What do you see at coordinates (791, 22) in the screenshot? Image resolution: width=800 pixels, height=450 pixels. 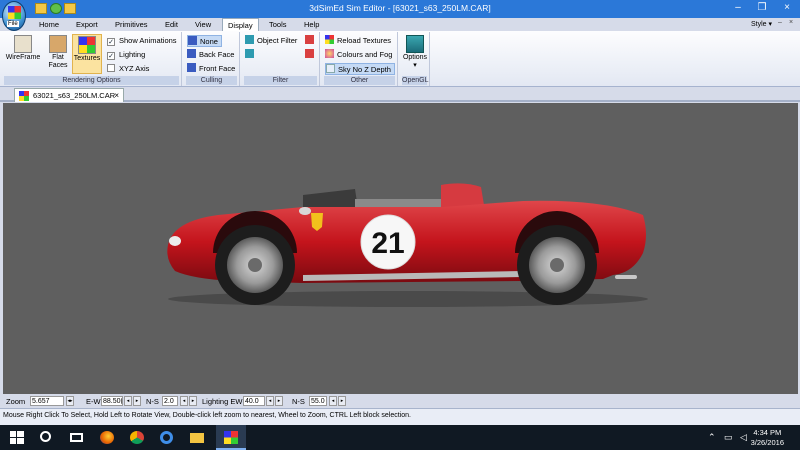 I see `ribbon-close-icon: ×` at bounding box center [791, 22].